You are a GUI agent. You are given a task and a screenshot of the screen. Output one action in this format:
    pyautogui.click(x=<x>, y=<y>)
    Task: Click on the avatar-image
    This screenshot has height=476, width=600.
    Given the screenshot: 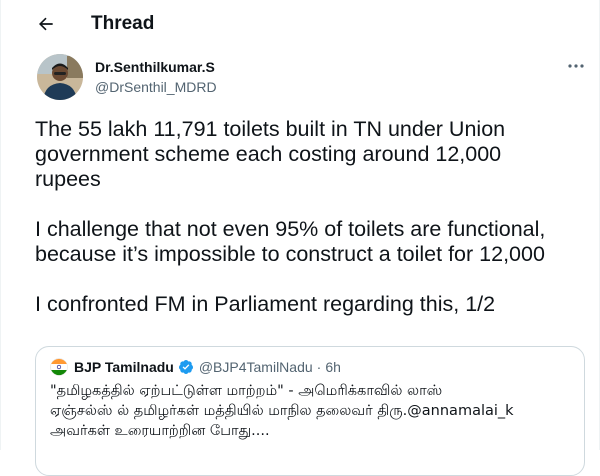 What is the action you would take?
    pyautogui.click(x=60, y=77)
    